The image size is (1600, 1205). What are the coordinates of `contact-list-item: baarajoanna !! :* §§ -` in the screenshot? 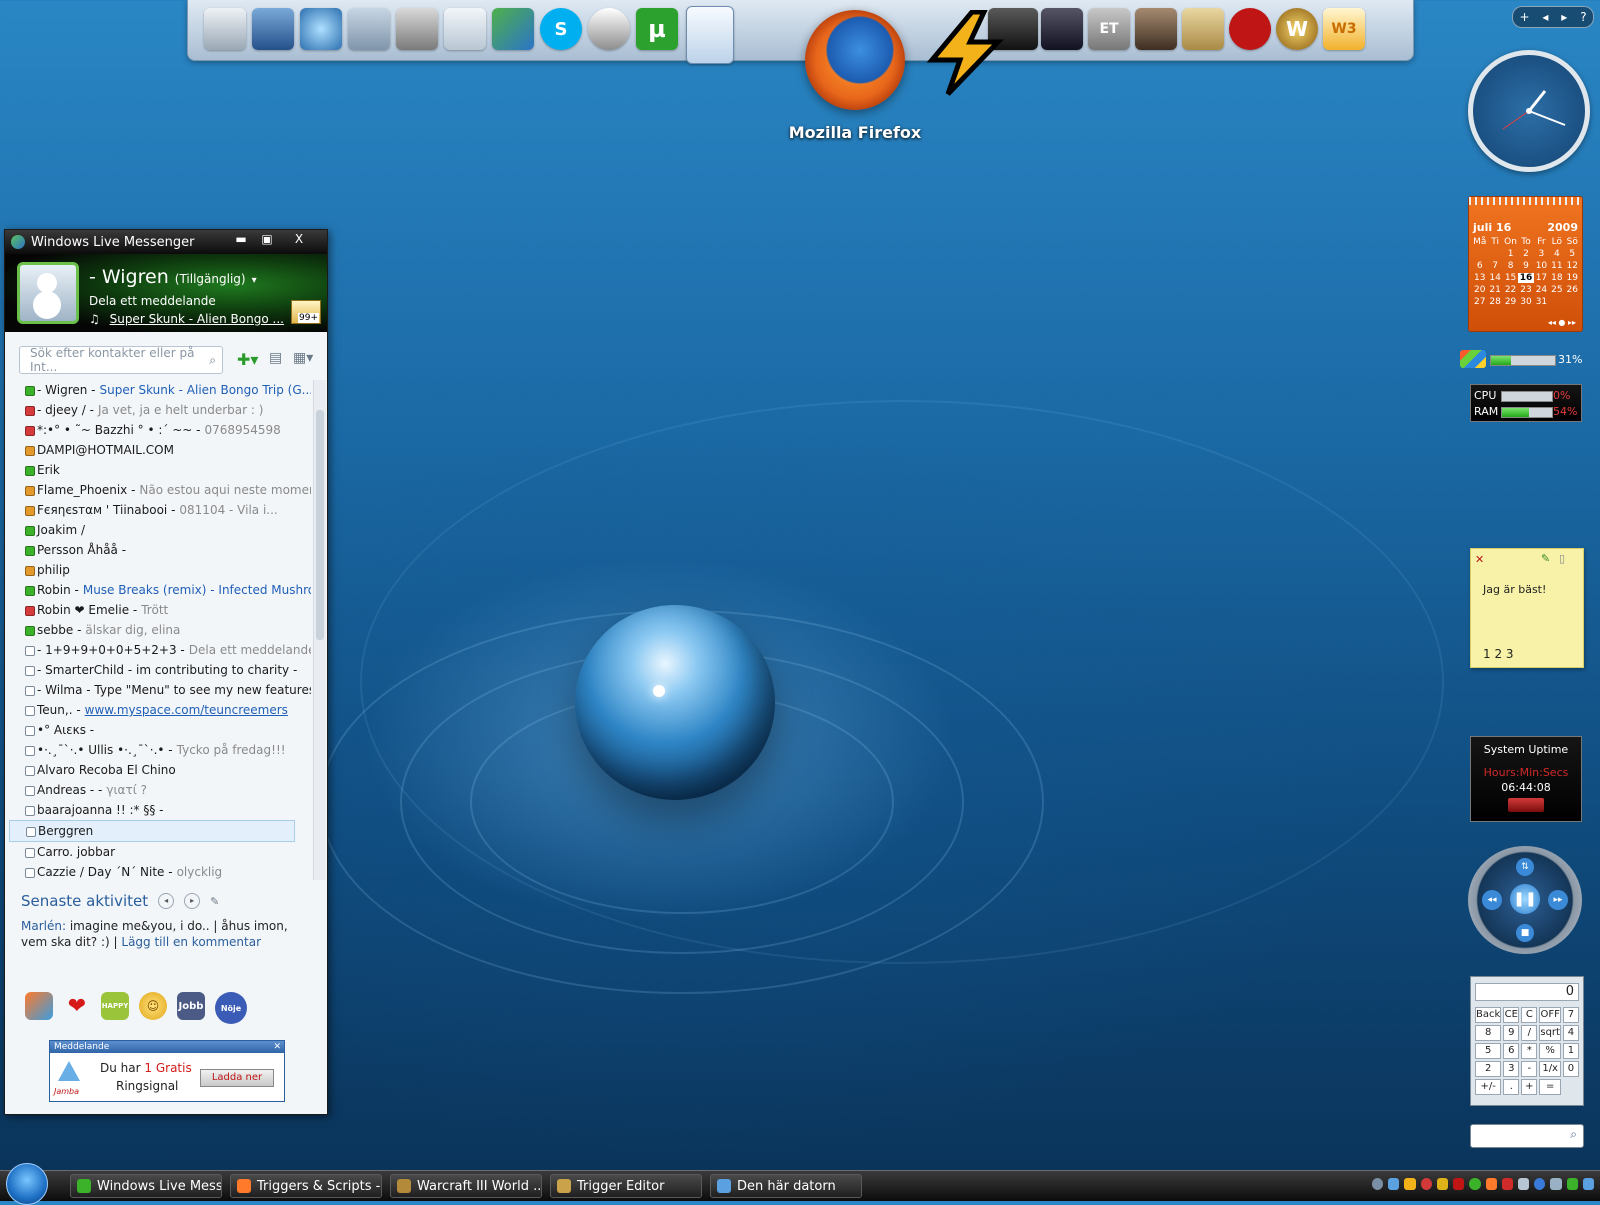 It's located at (158, 810).